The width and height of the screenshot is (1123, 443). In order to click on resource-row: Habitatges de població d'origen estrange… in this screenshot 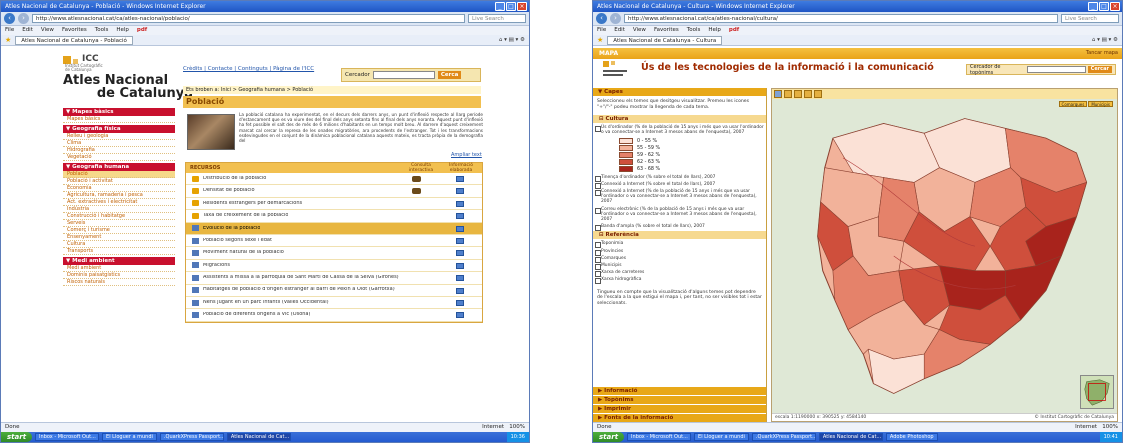, I will do `click(334, 291)`.